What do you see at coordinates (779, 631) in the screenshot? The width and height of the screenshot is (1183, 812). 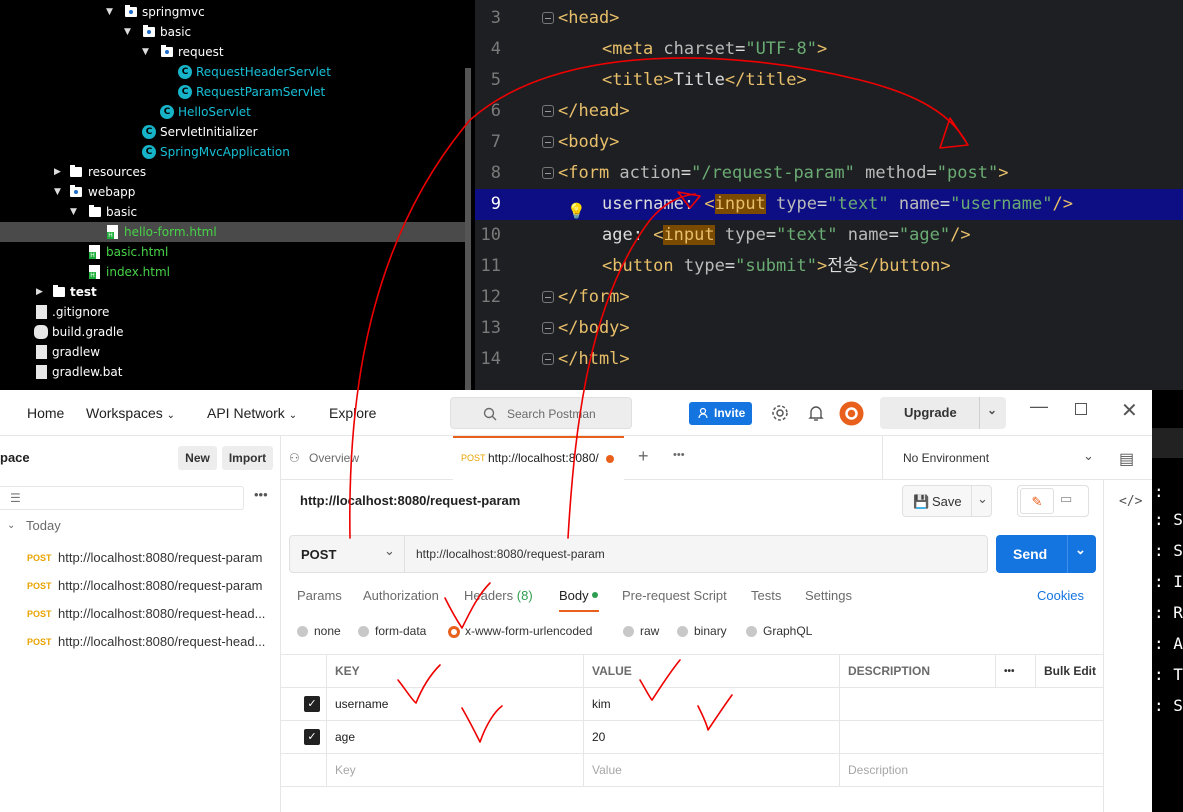 I see `body-type-graphql: GraphQL` at bounding box center [779, 631].